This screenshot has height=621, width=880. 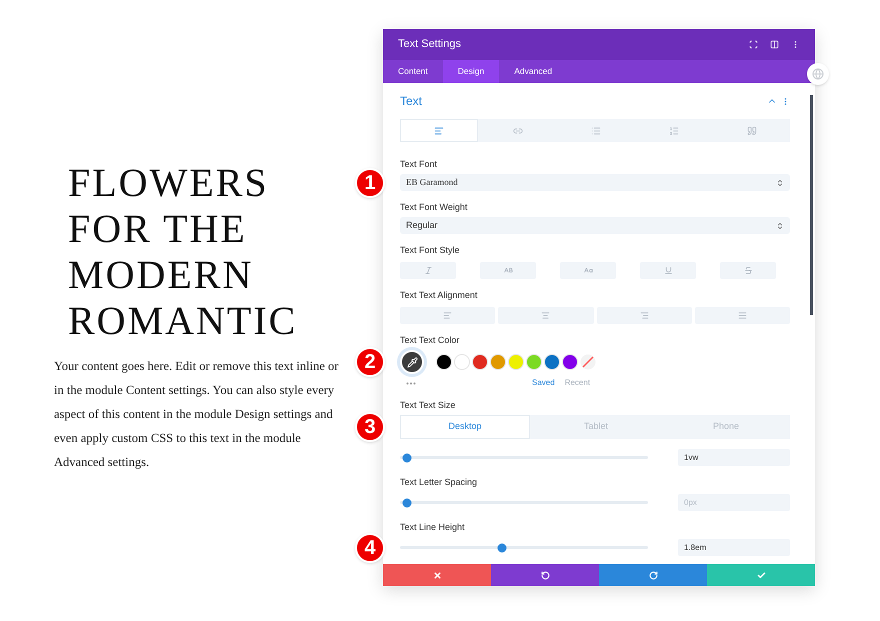 I want to click on undo-button, so click(x=545, y=575).